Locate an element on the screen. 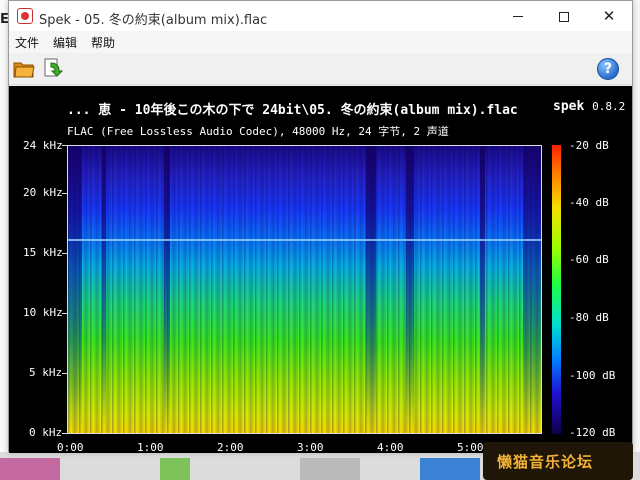 The height and width of the screenshot is (480, 640). y-tick-label: 15 kHz is located at coordinates (43, 252).